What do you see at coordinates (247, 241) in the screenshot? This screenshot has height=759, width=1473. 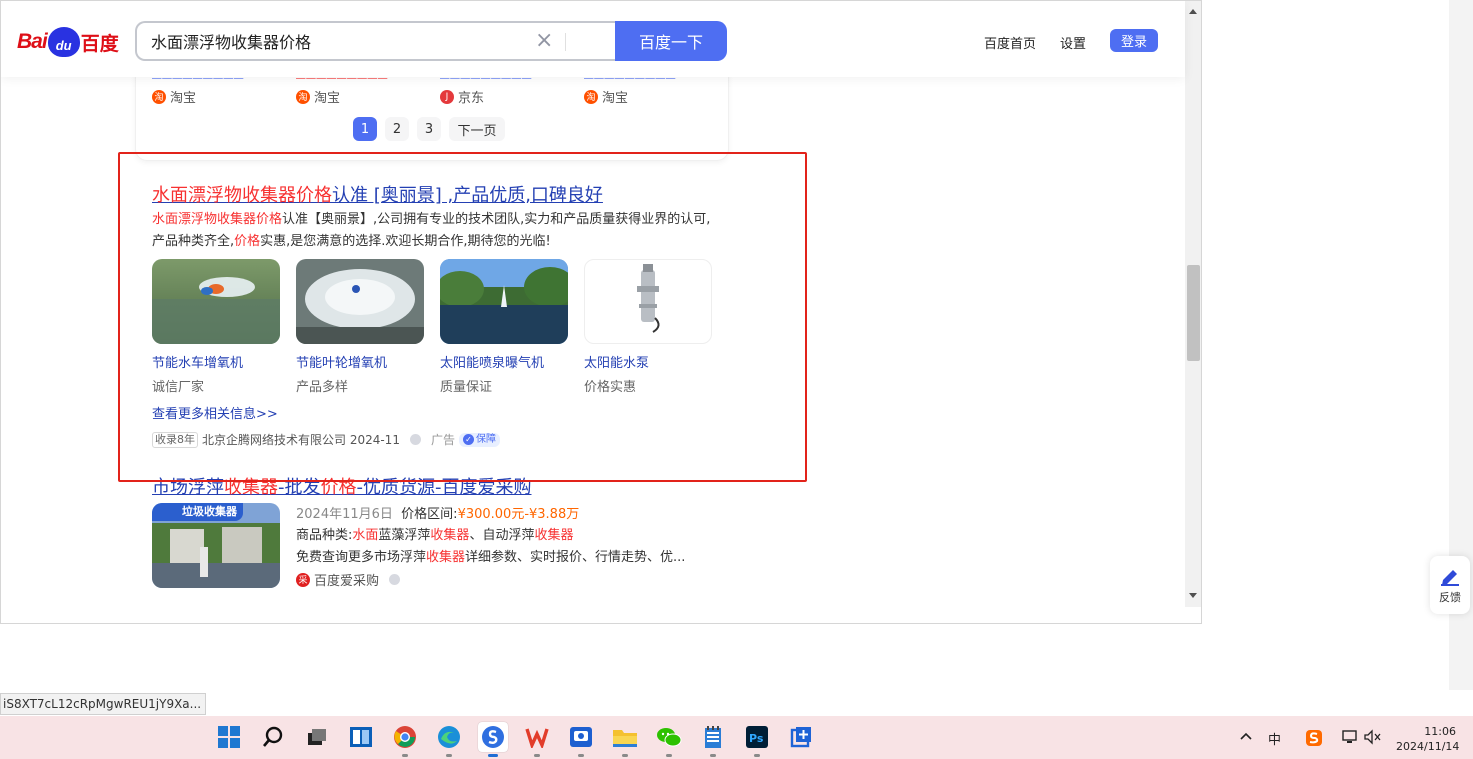 I see `desc-highlight: 价格` at bounding box center [247, 241].